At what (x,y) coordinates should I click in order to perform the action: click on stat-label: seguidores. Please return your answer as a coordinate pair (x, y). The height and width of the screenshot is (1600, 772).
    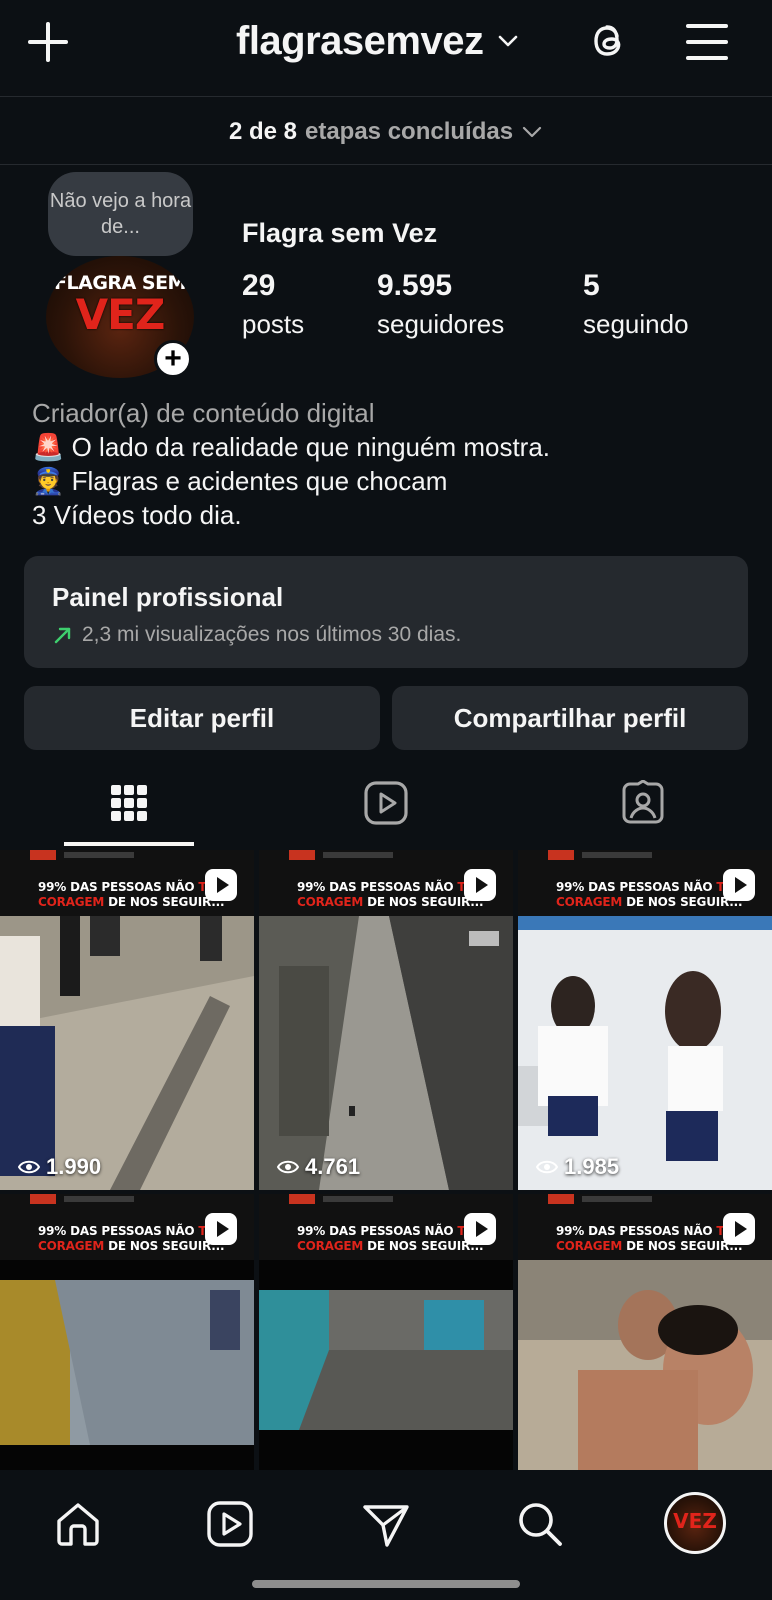
    Looking at the image, I should click on (441, 324).